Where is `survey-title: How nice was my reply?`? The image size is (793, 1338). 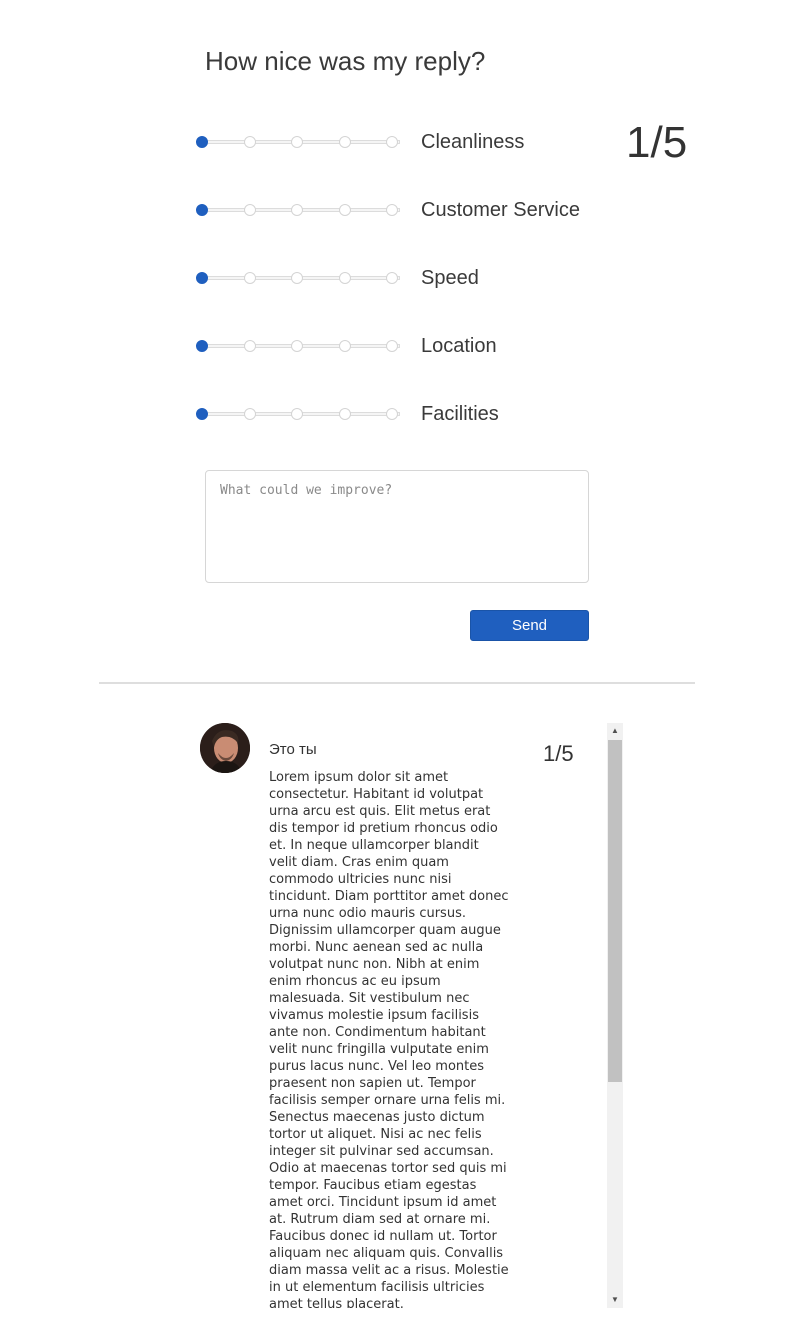 survey-title: How nice was my reply? is located at coordinates (345, 61).